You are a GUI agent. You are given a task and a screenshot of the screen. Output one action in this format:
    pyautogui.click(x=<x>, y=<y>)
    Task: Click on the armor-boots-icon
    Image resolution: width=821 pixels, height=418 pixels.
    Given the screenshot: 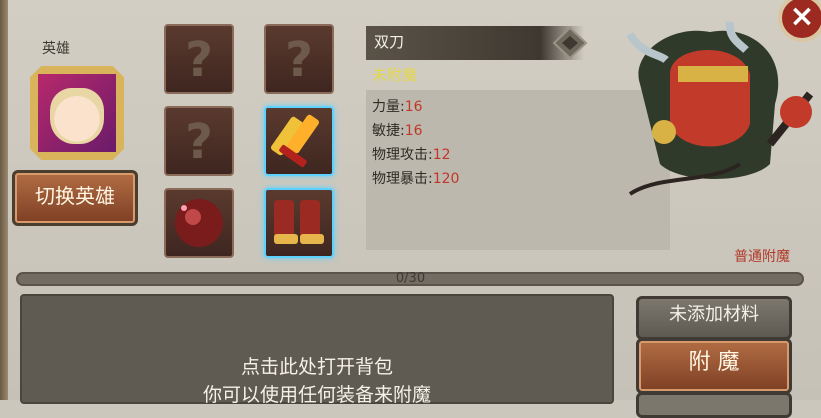 What is the action you would take?
    pyautogui.click(x=299, y=222)
    